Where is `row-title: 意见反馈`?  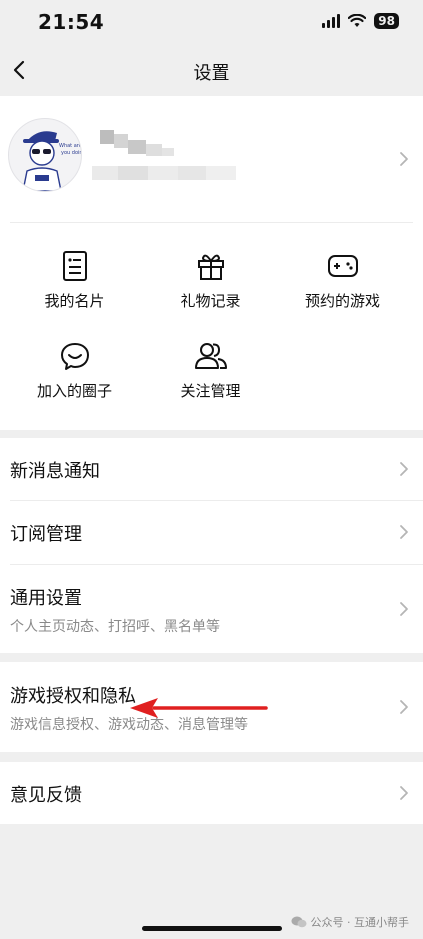 row-title: 意见反馈 is located at coordinates (46, 795).